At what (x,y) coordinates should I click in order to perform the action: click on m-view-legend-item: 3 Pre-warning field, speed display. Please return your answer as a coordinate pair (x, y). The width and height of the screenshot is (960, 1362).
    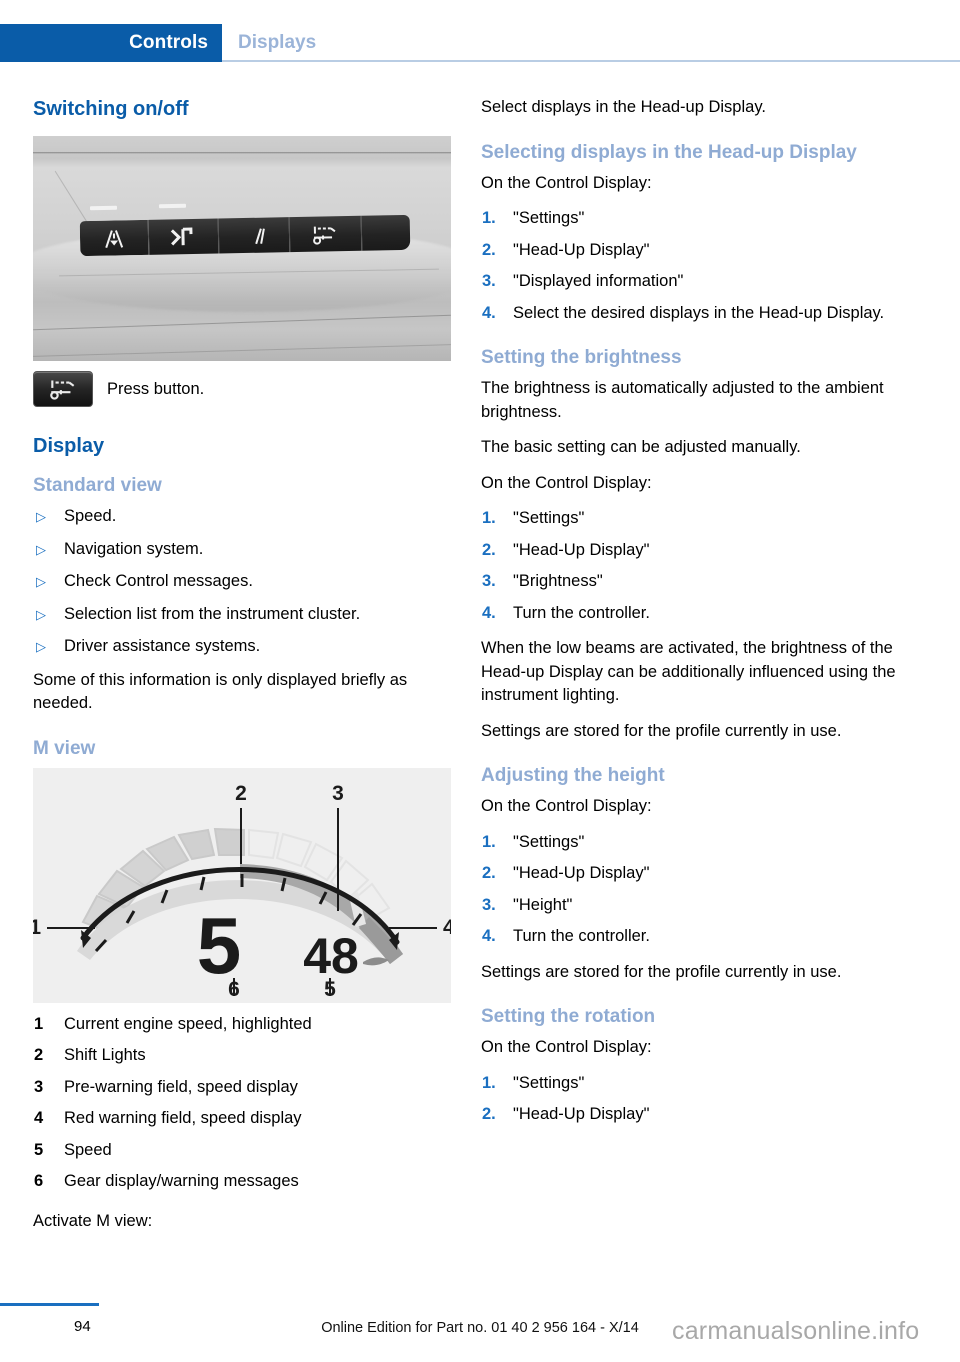
    Looking at the image, I should click on (243, 1088).